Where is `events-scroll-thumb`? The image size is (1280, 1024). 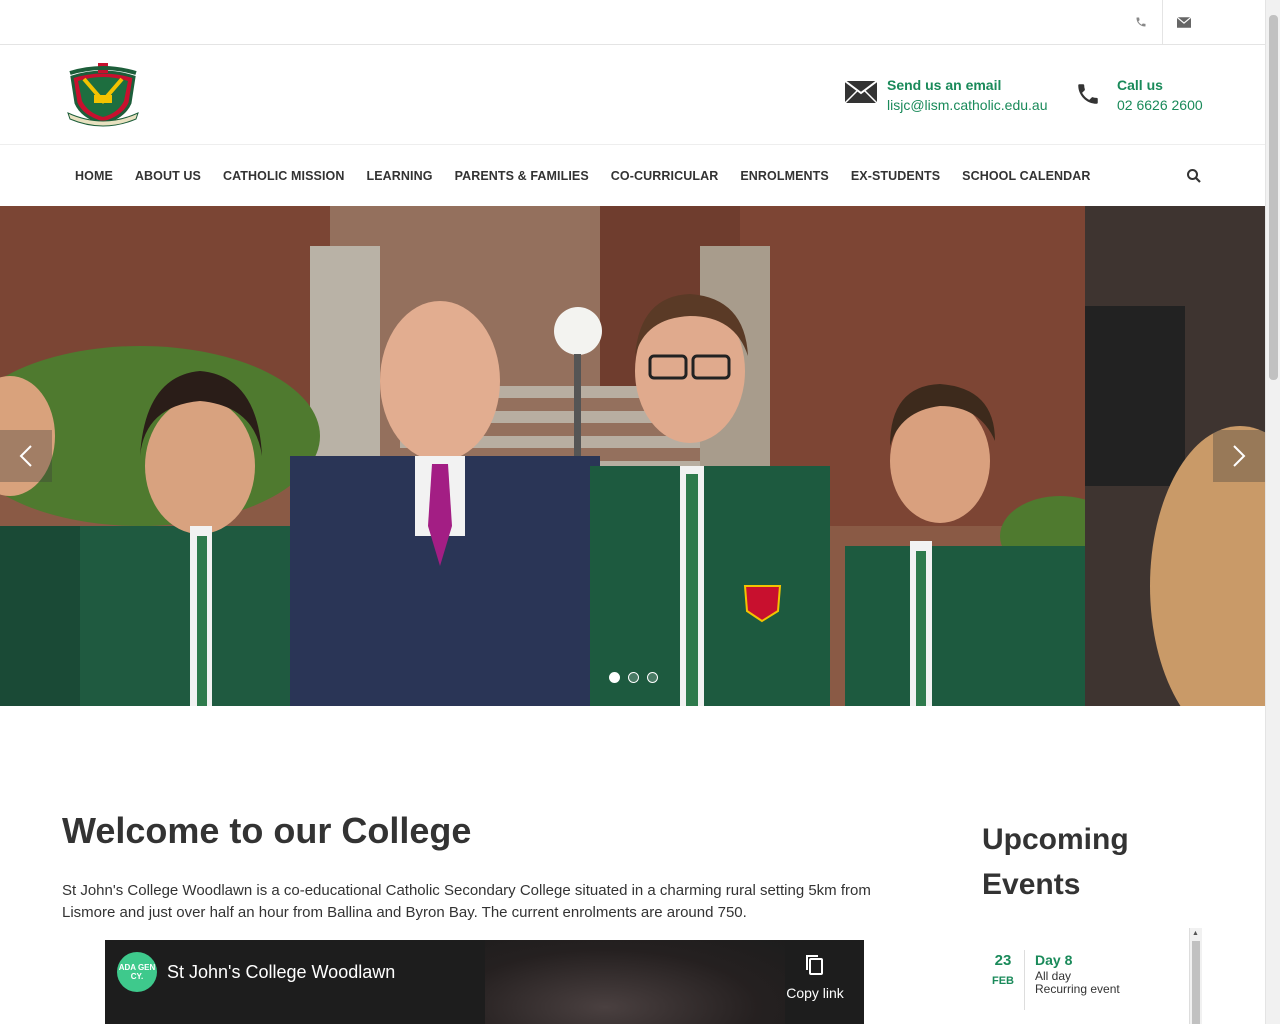
events-scroll-thumb is located at coordinates (1196, 982).